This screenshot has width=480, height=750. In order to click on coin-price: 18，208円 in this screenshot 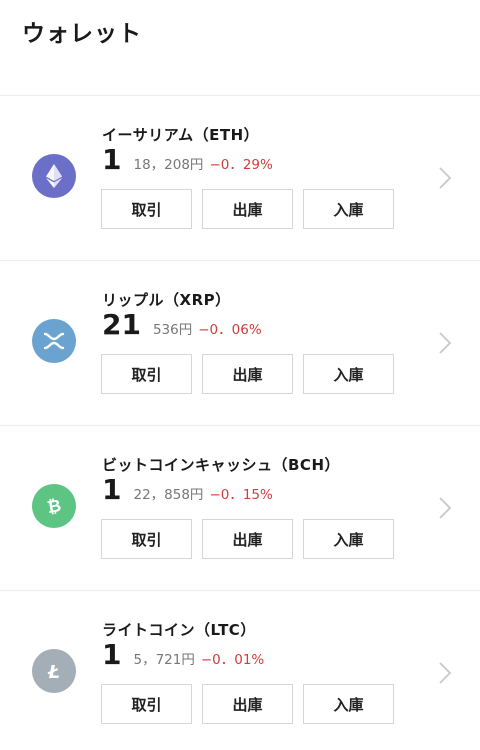, I will do `click(168, 165)`.